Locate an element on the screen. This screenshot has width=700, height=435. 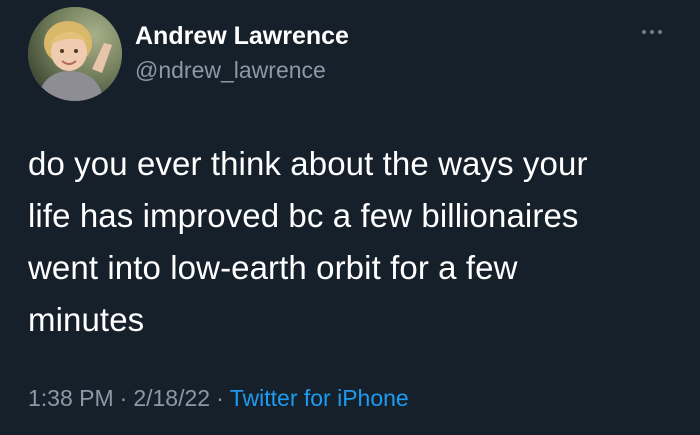
child-portrait-avatar-icon is located at coordinates (75, 54).